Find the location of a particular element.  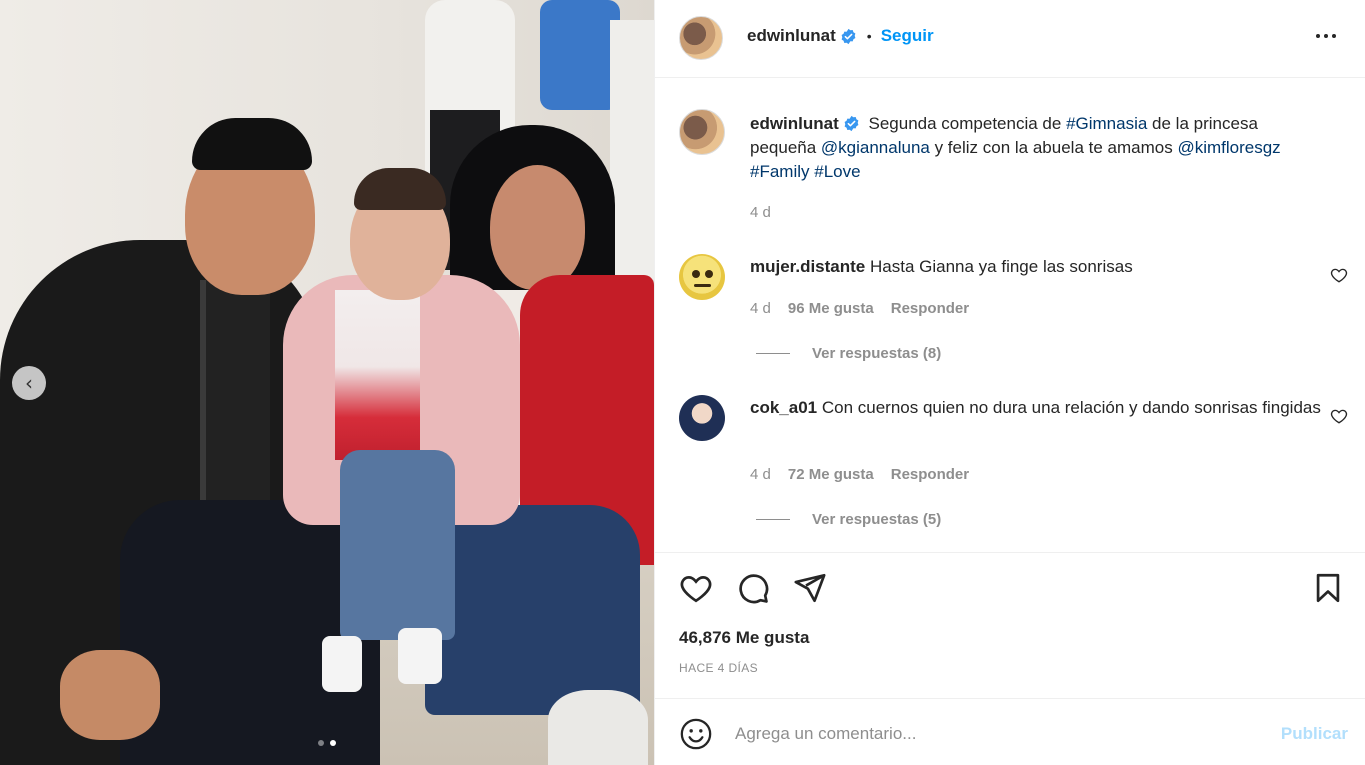

comment-input is located at coordinates (995, 734).